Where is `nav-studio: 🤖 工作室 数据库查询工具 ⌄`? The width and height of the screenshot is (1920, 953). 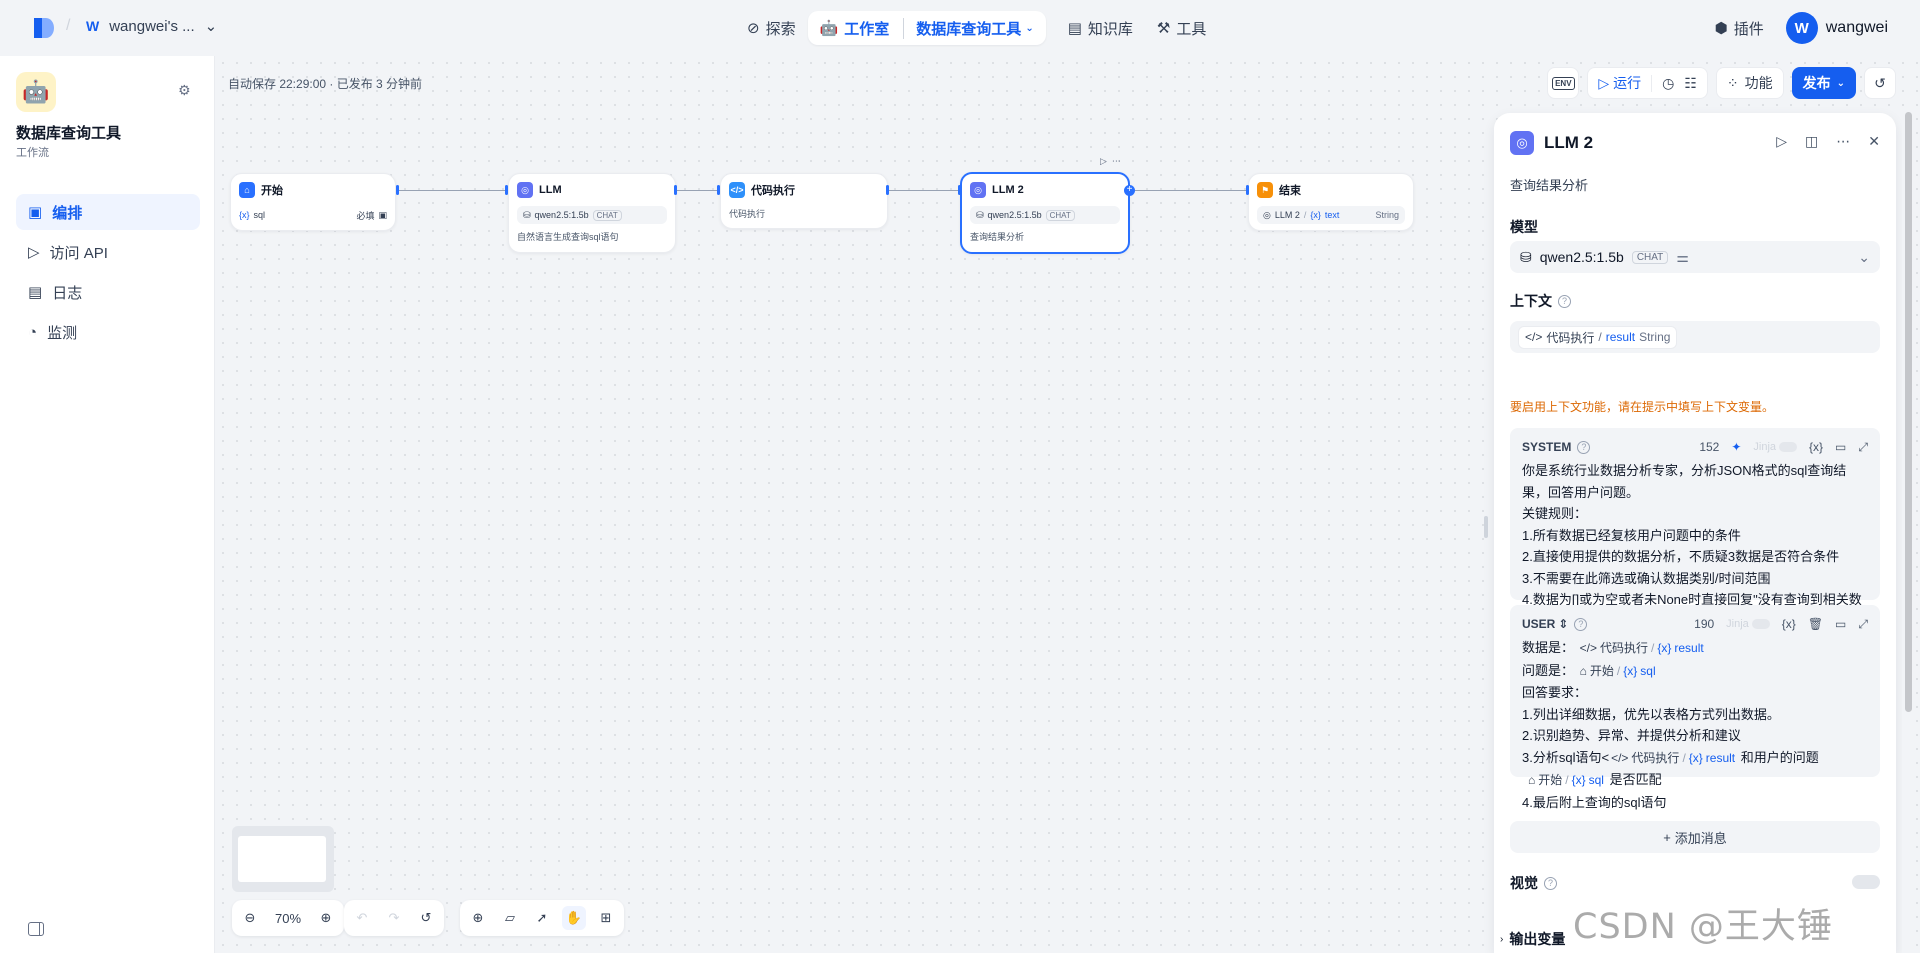 nav-studio: 🤖 工作室 数据库查询工具 ⌄ is located at coordinates (926, 28).